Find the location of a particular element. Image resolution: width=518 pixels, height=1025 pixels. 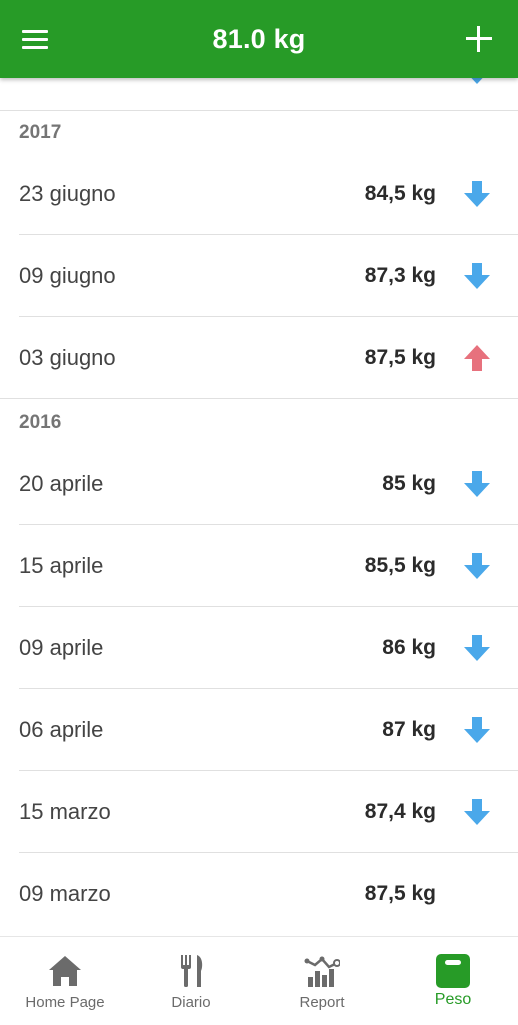

app-bar: 81.0 kg is located at coordinates (259, 39).